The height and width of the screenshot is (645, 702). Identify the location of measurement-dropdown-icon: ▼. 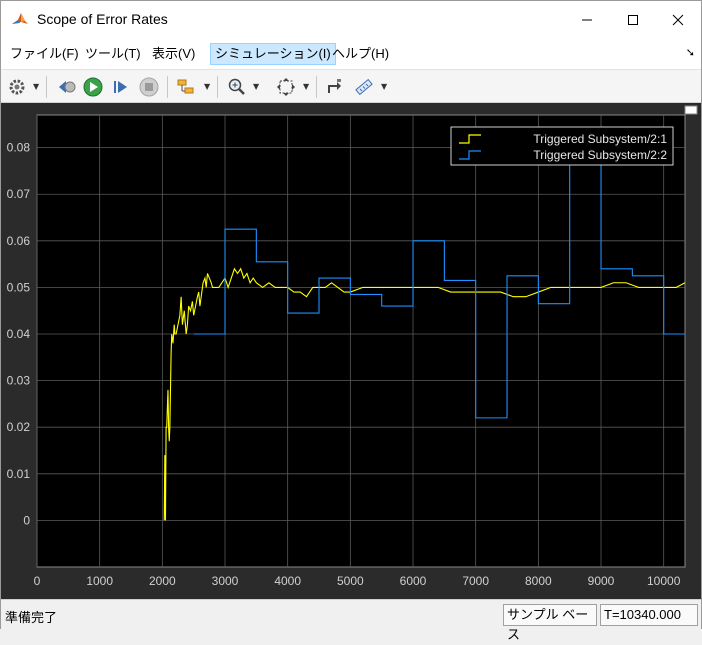
(384, 86).